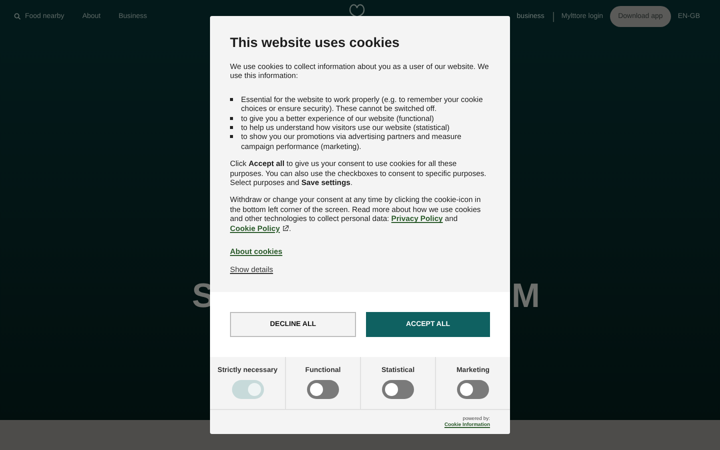 This screenshot has height=450, width=720. Describe the element at coordinates (526, 296) in the screenshot. I see `hero-heading: M` at that location.